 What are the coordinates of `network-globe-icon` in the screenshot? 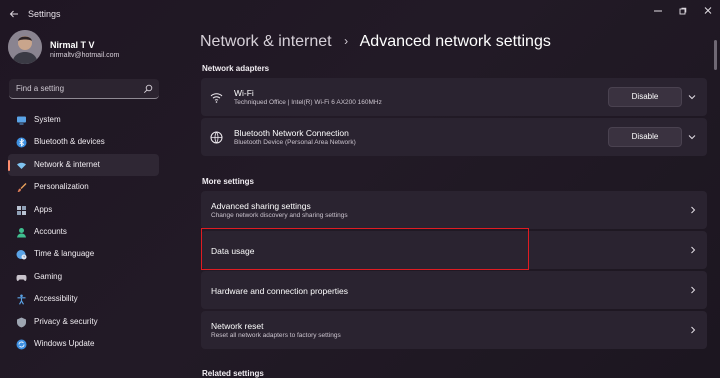 It's located at (216, 137).